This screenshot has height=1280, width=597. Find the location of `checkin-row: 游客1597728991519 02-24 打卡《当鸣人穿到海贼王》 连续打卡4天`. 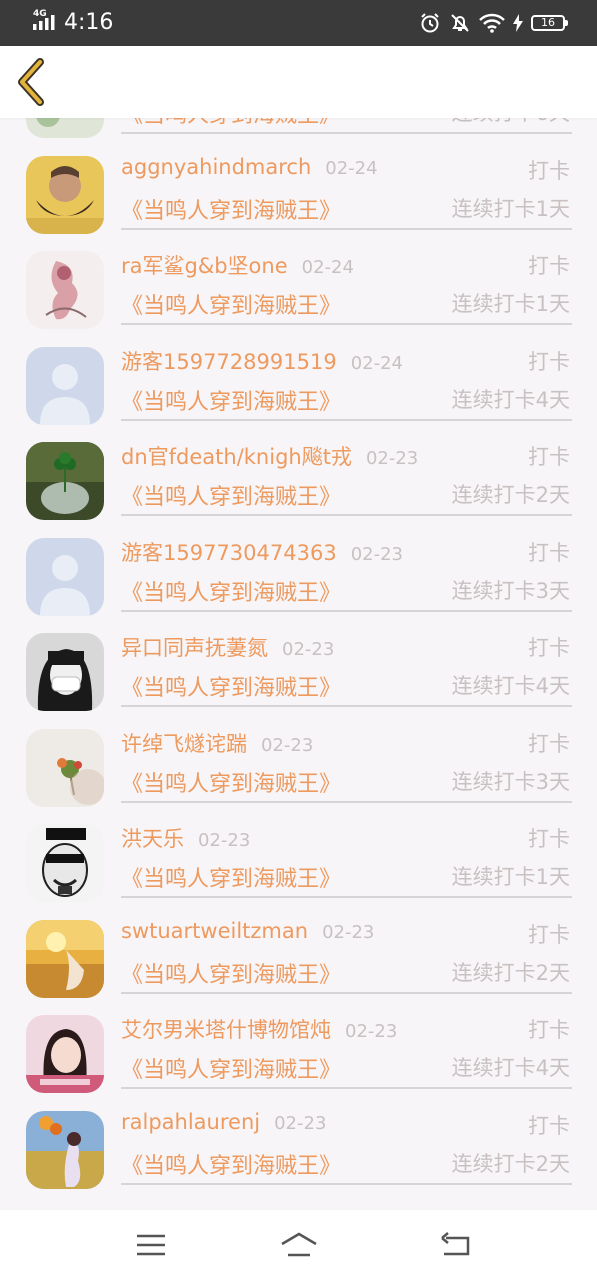

checkin-row: 游客1597728991519 02-24 打卡《当鸣人穿到海贼王》 连续打卡4天 is located at coordinates (298, 382).